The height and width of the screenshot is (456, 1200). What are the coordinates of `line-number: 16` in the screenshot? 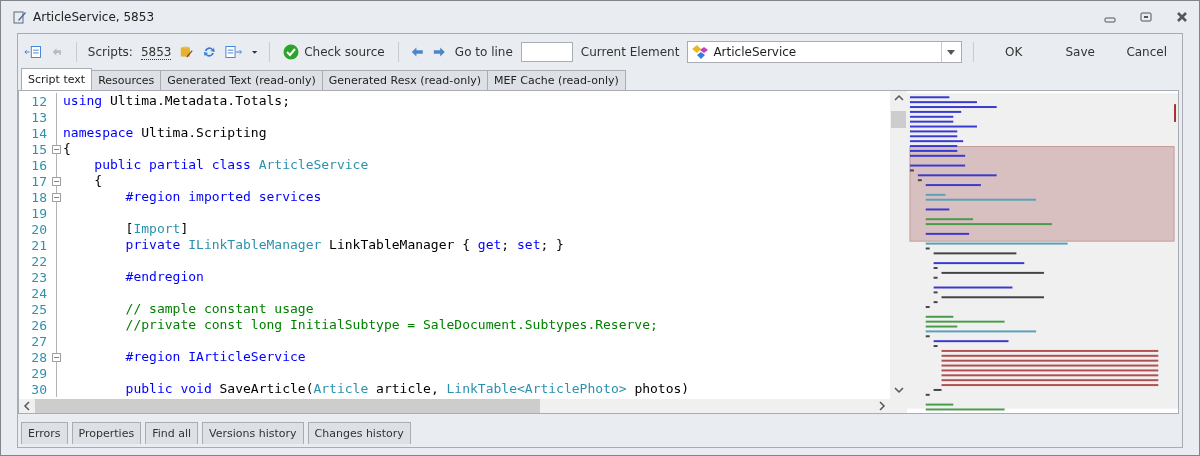 It's located at (38, 165).